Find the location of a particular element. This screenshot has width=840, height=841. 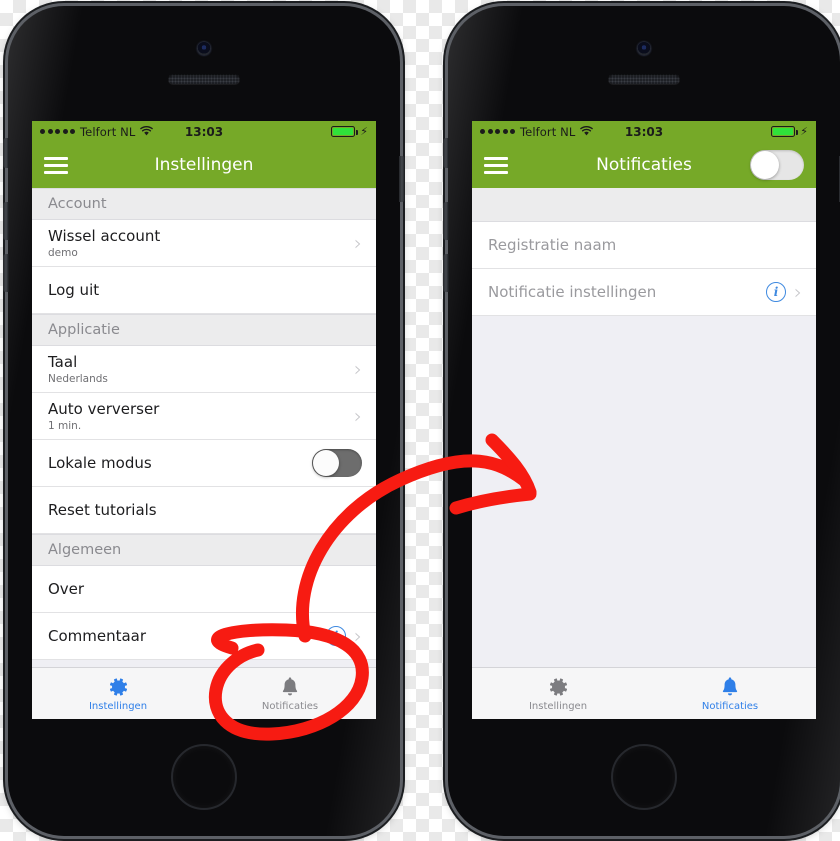

tab-bar-right: Instellingen Notificaties is located at coordinates (644, 693).